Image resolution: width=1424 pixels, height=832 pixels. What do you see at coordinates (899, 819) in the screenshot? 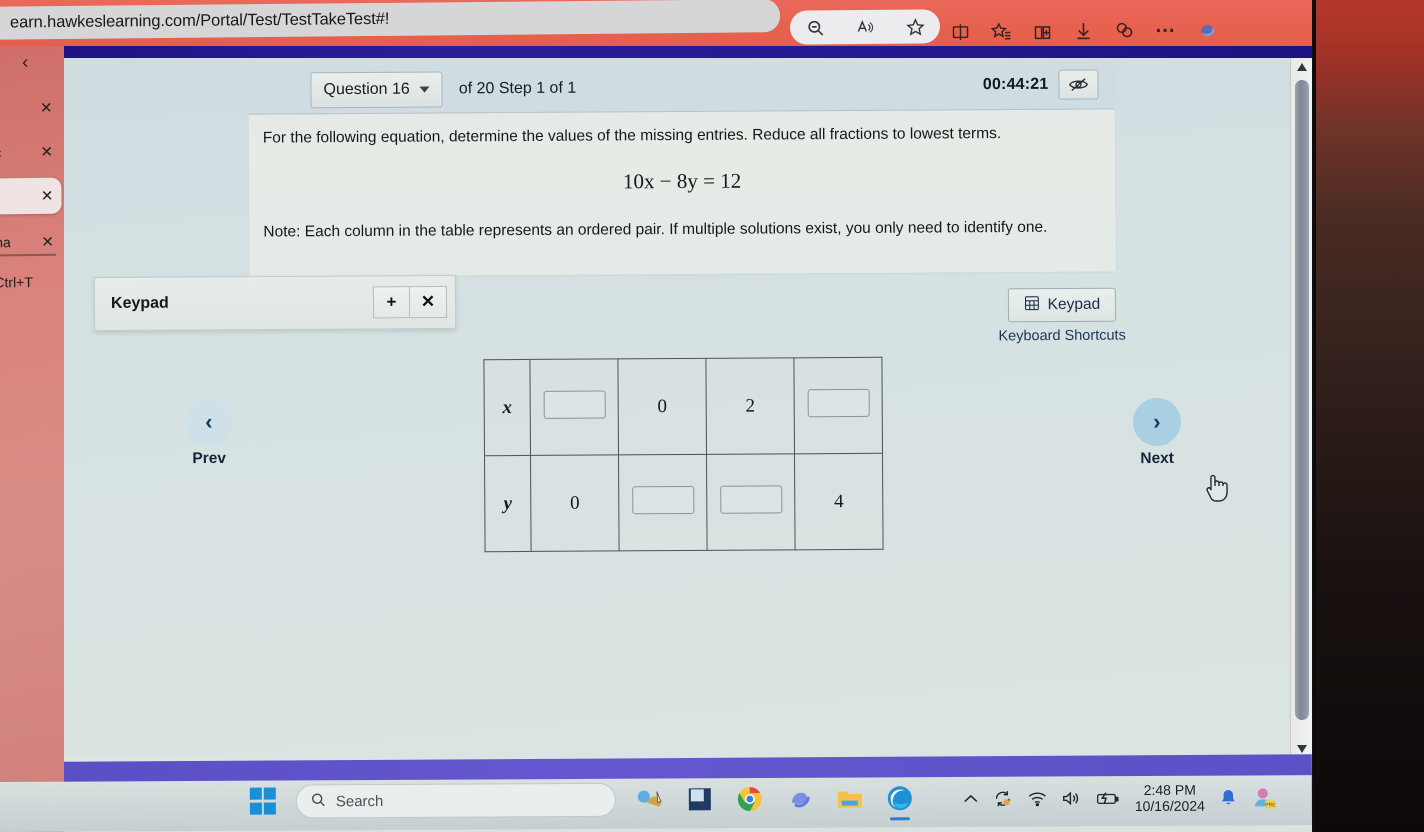
I see `active-app-indicator` at bounding box center [899, 819].